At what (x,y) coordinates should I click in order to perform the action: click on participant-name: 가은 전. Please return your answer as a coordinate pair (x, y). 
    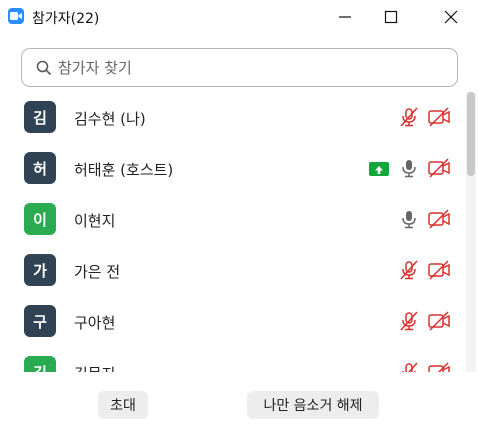
    Looking at the image, I should click on (97, 272).